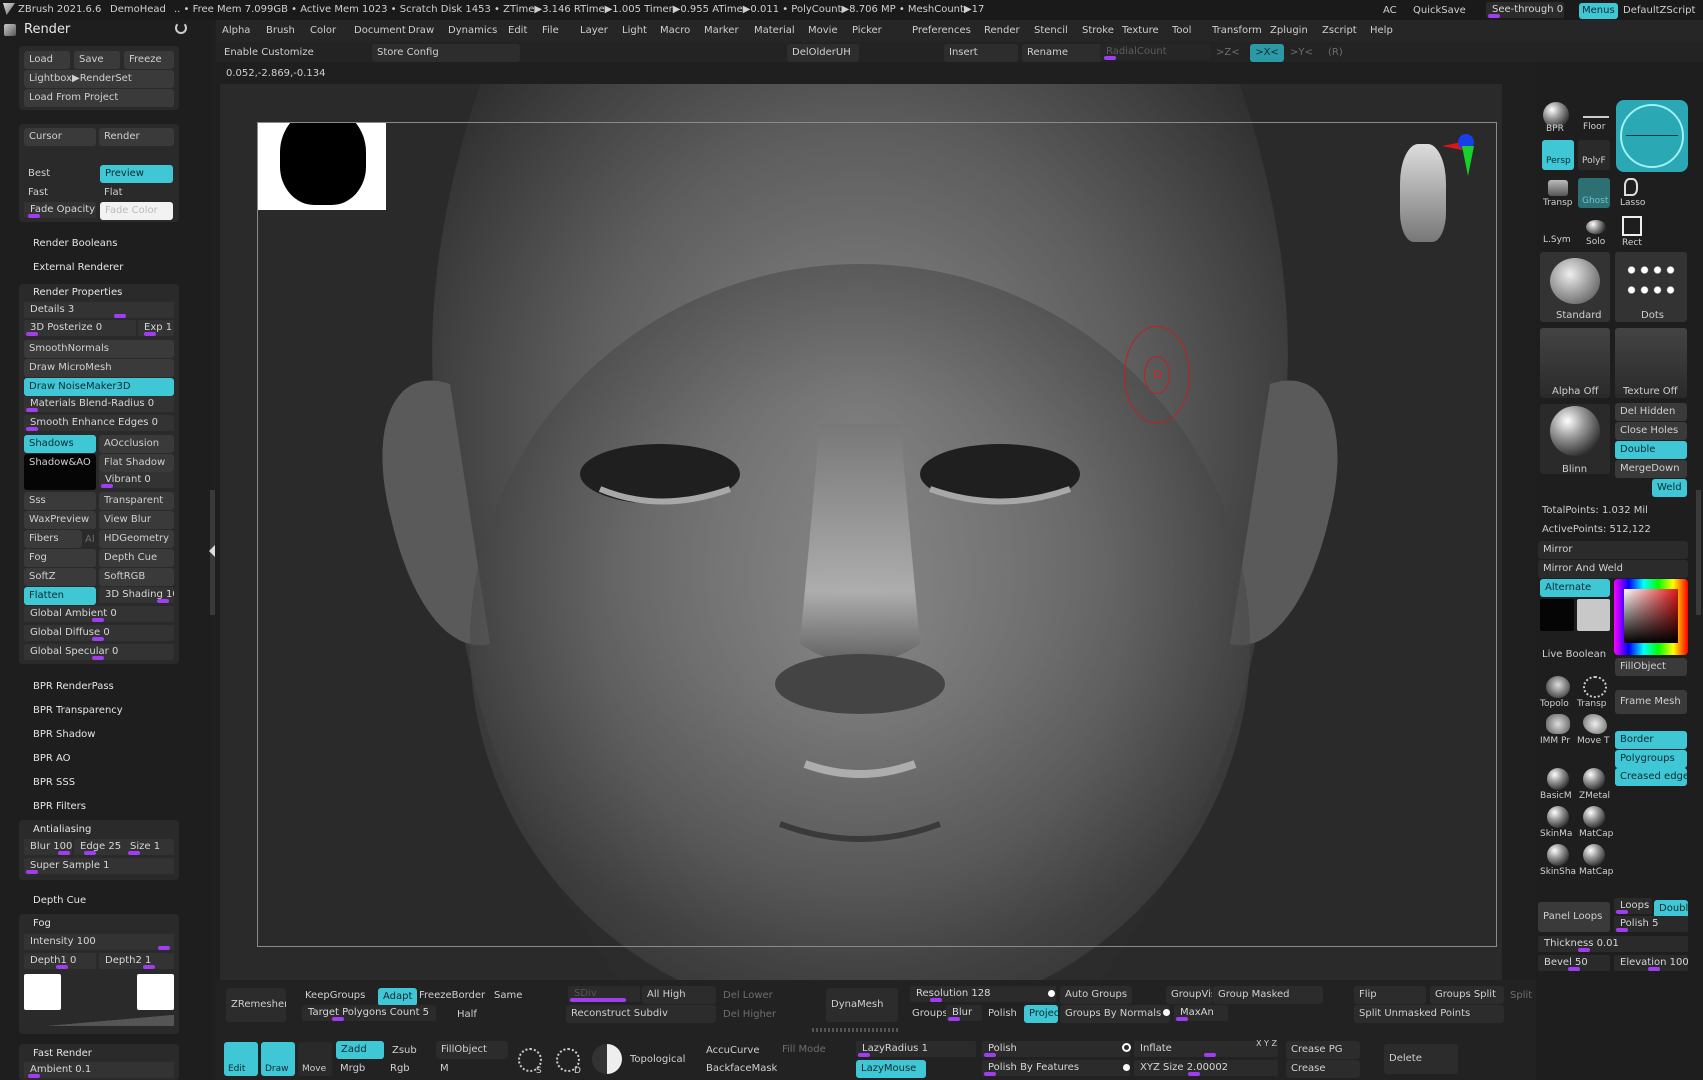 The height and width of the screenshot is (1080, 1703). What do you see at coordinates (1267, 53) in the screenshot?
I see `x-axis-toggle: >X<` at bounding box center [1267, 53].